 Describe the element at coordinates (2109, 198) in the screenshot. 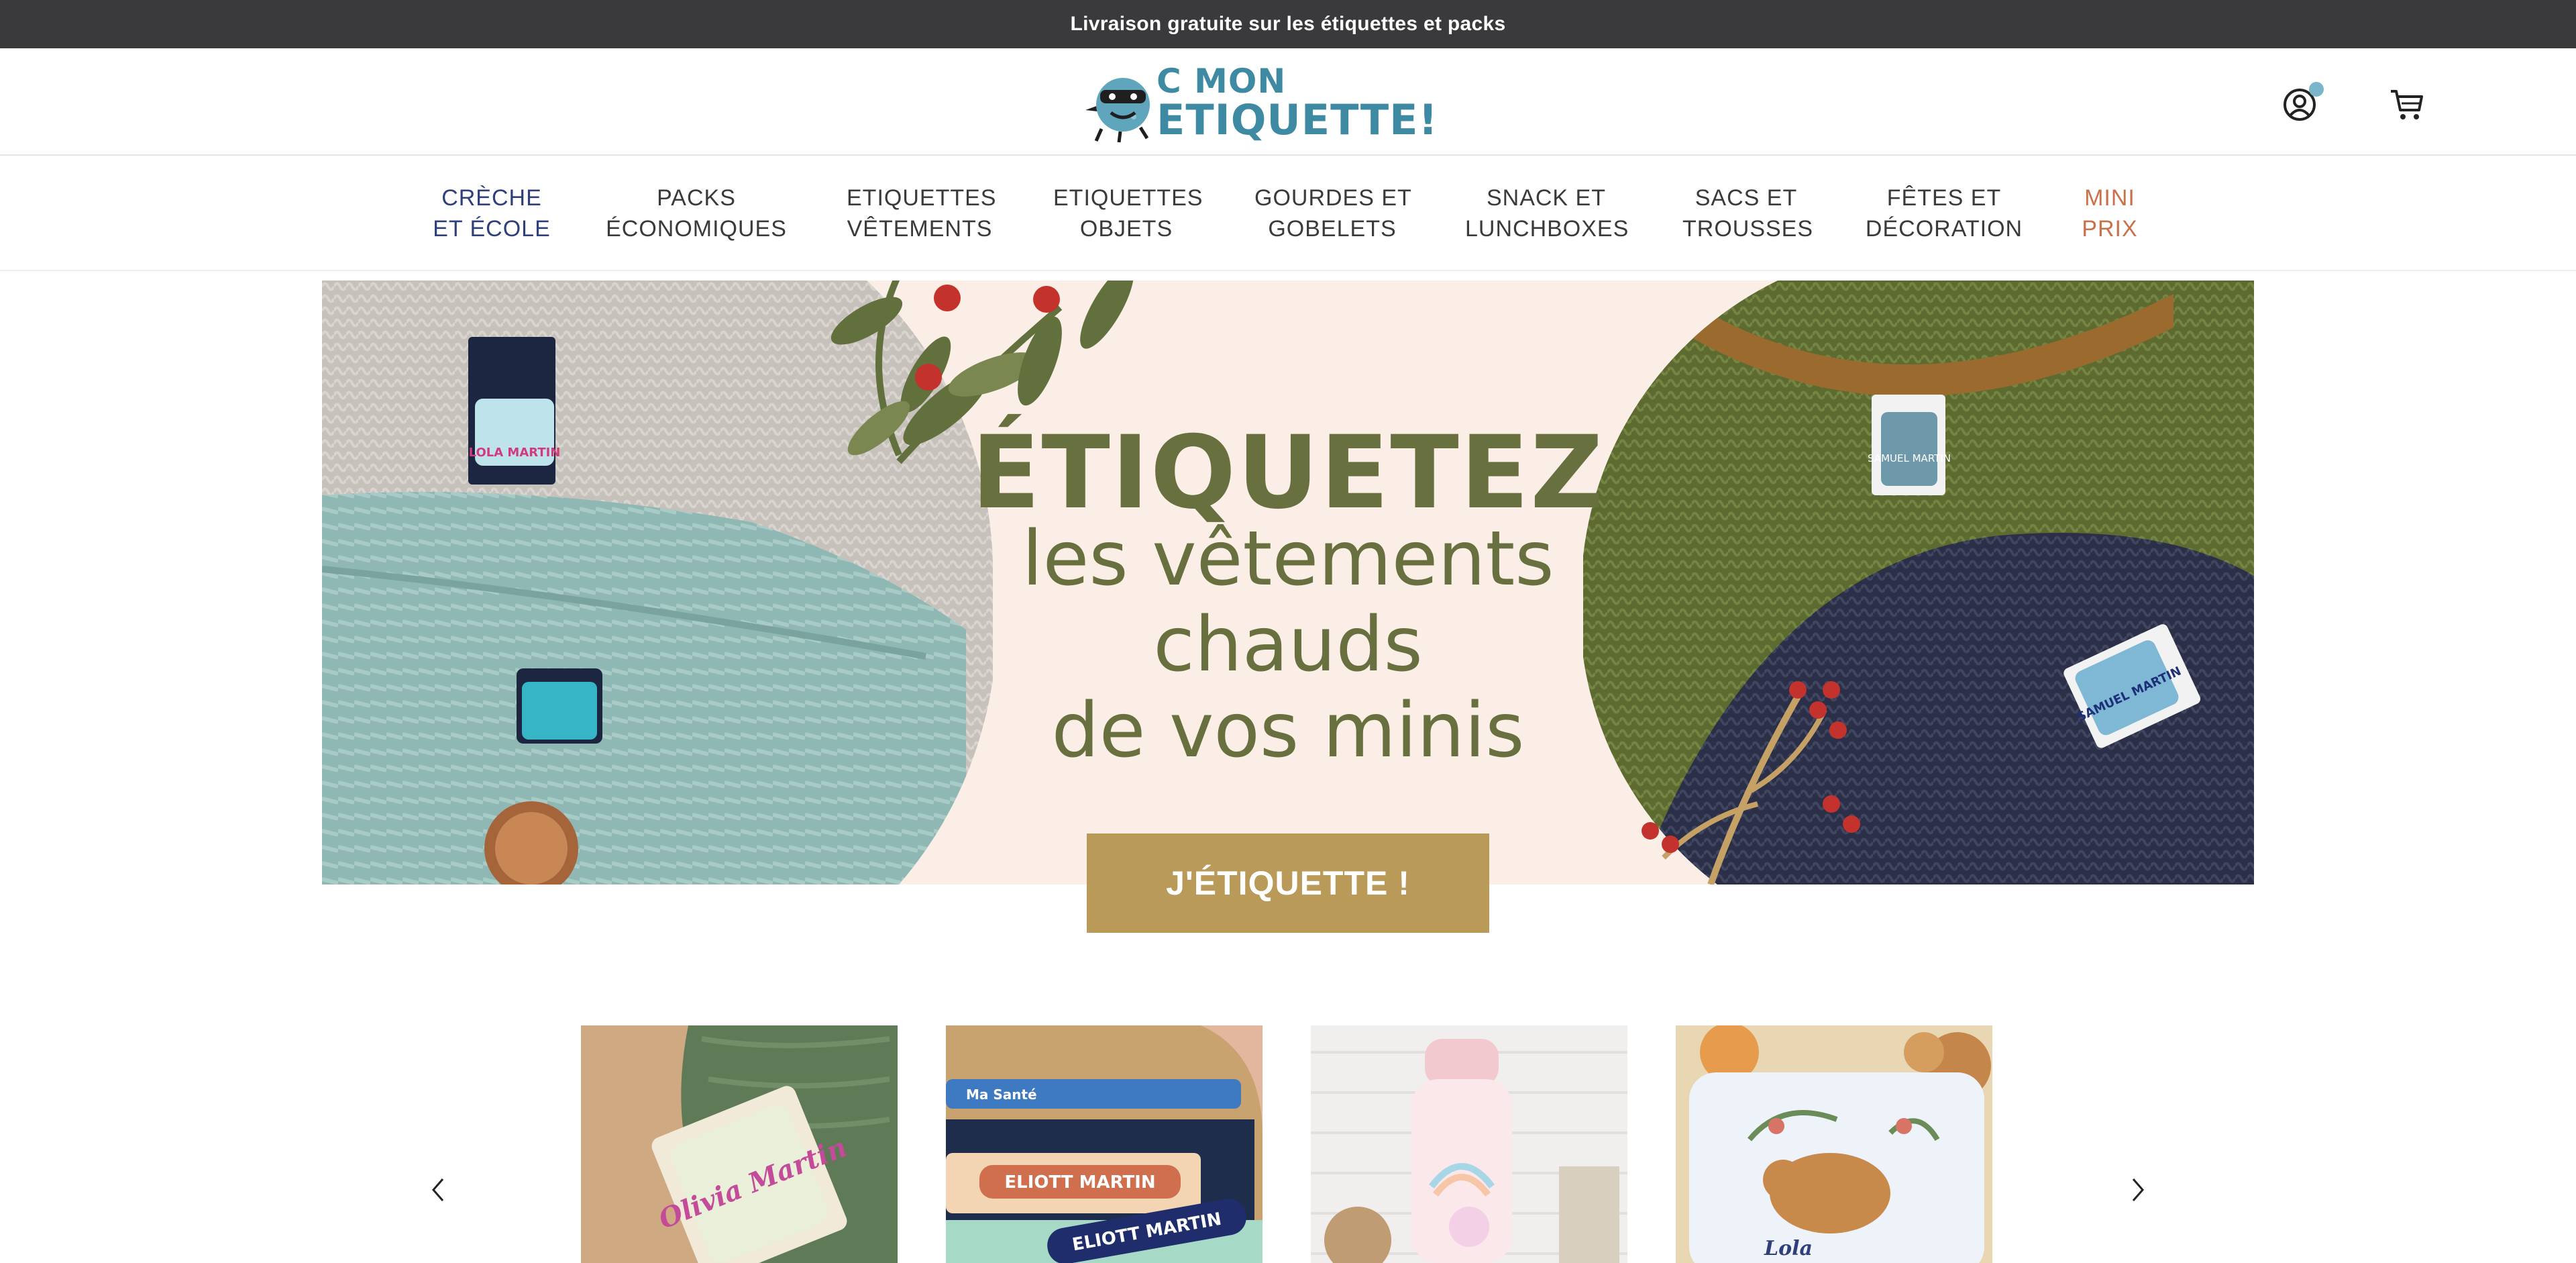

I see `nav-label-line1: MINI` at that location.